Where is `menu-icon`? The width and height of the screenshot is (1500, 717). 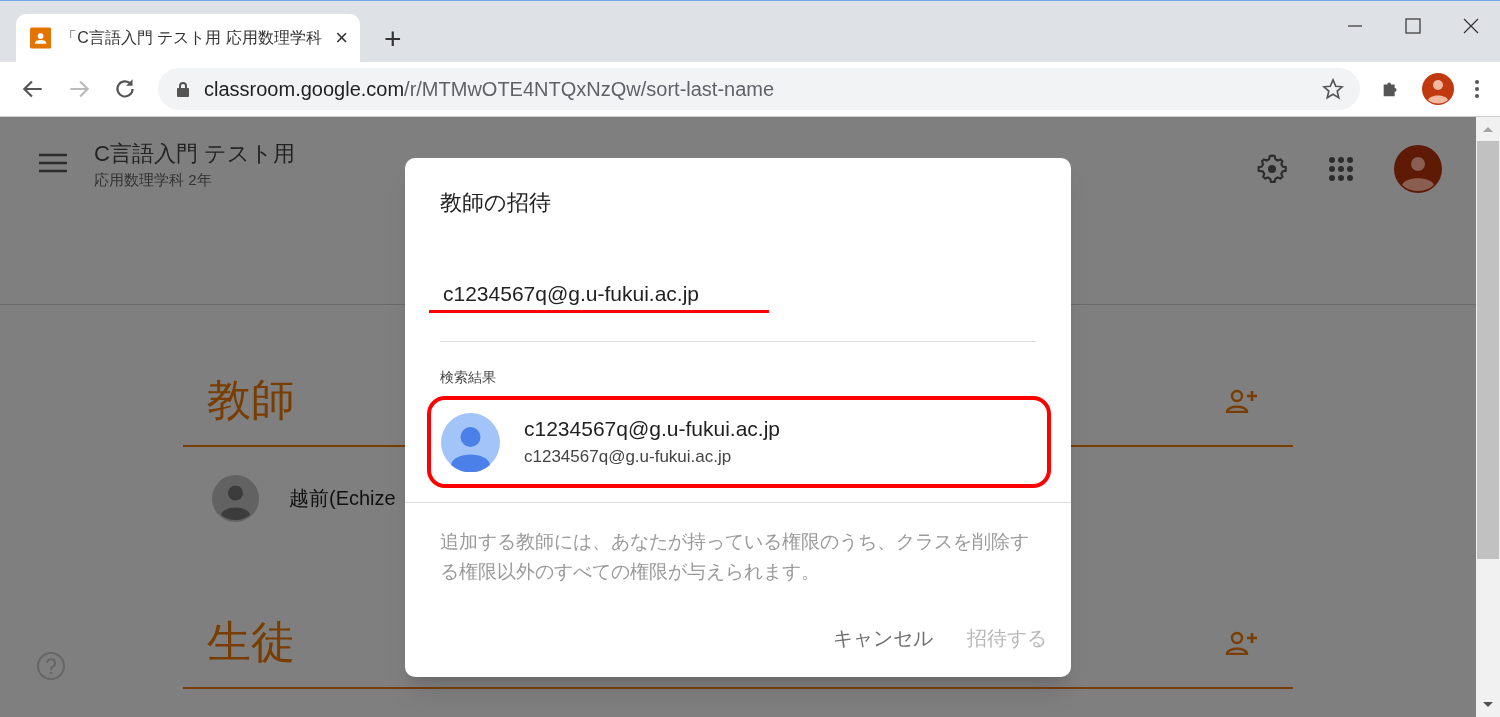
menu-icon is located at coordinates (53, 163).